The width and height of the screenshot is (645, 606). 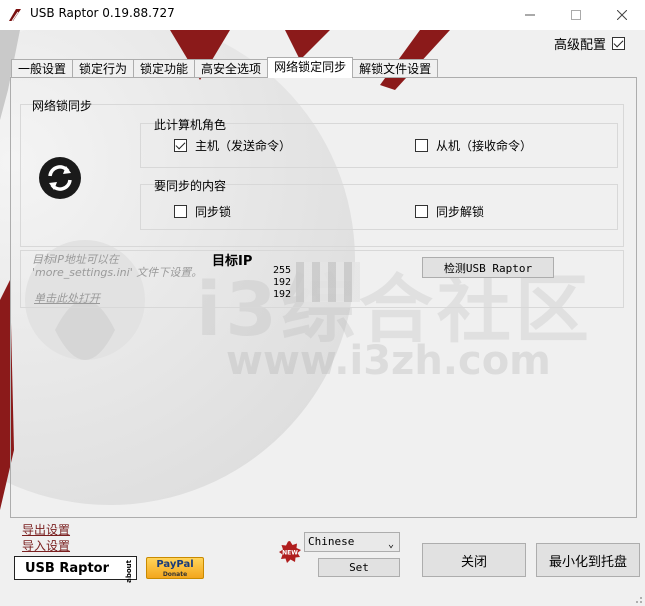 What do you see at coordinates (231, 68) in the screenshot?
I see `tab-high-security: 高安全选项` at bounding box center [231, 68].